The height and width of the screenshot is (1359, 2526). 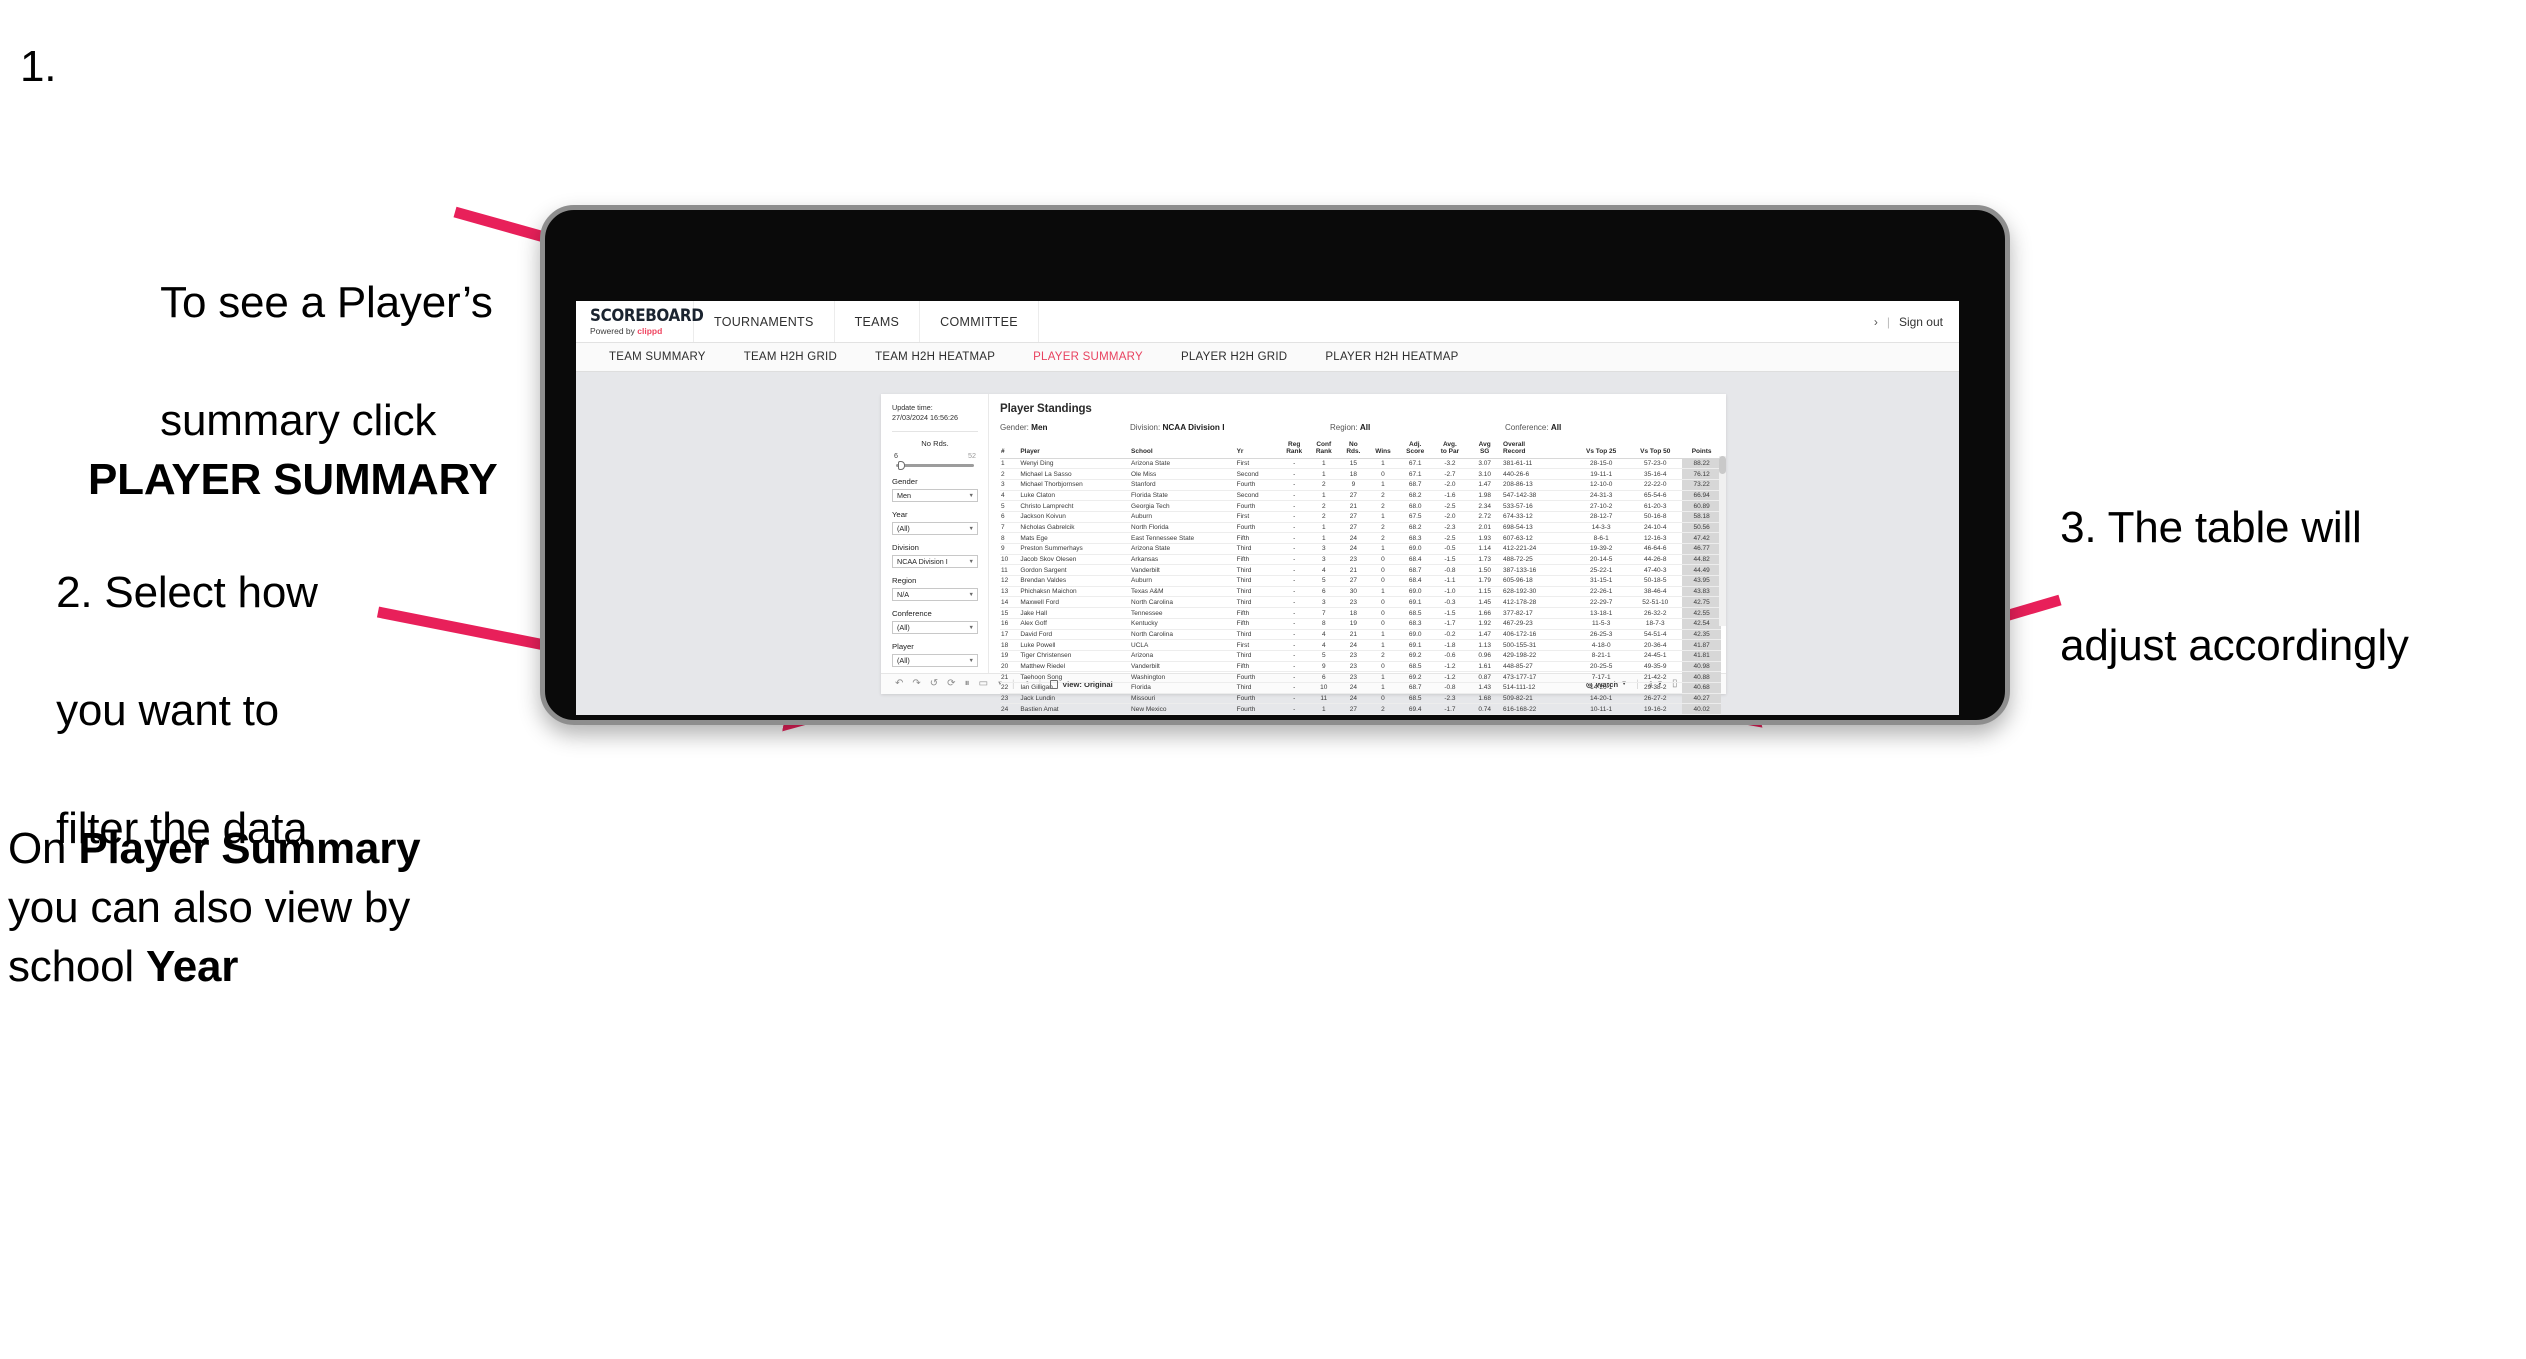 I want to click on refresh-data-icon: ⟳, so click(x=951, y=684).